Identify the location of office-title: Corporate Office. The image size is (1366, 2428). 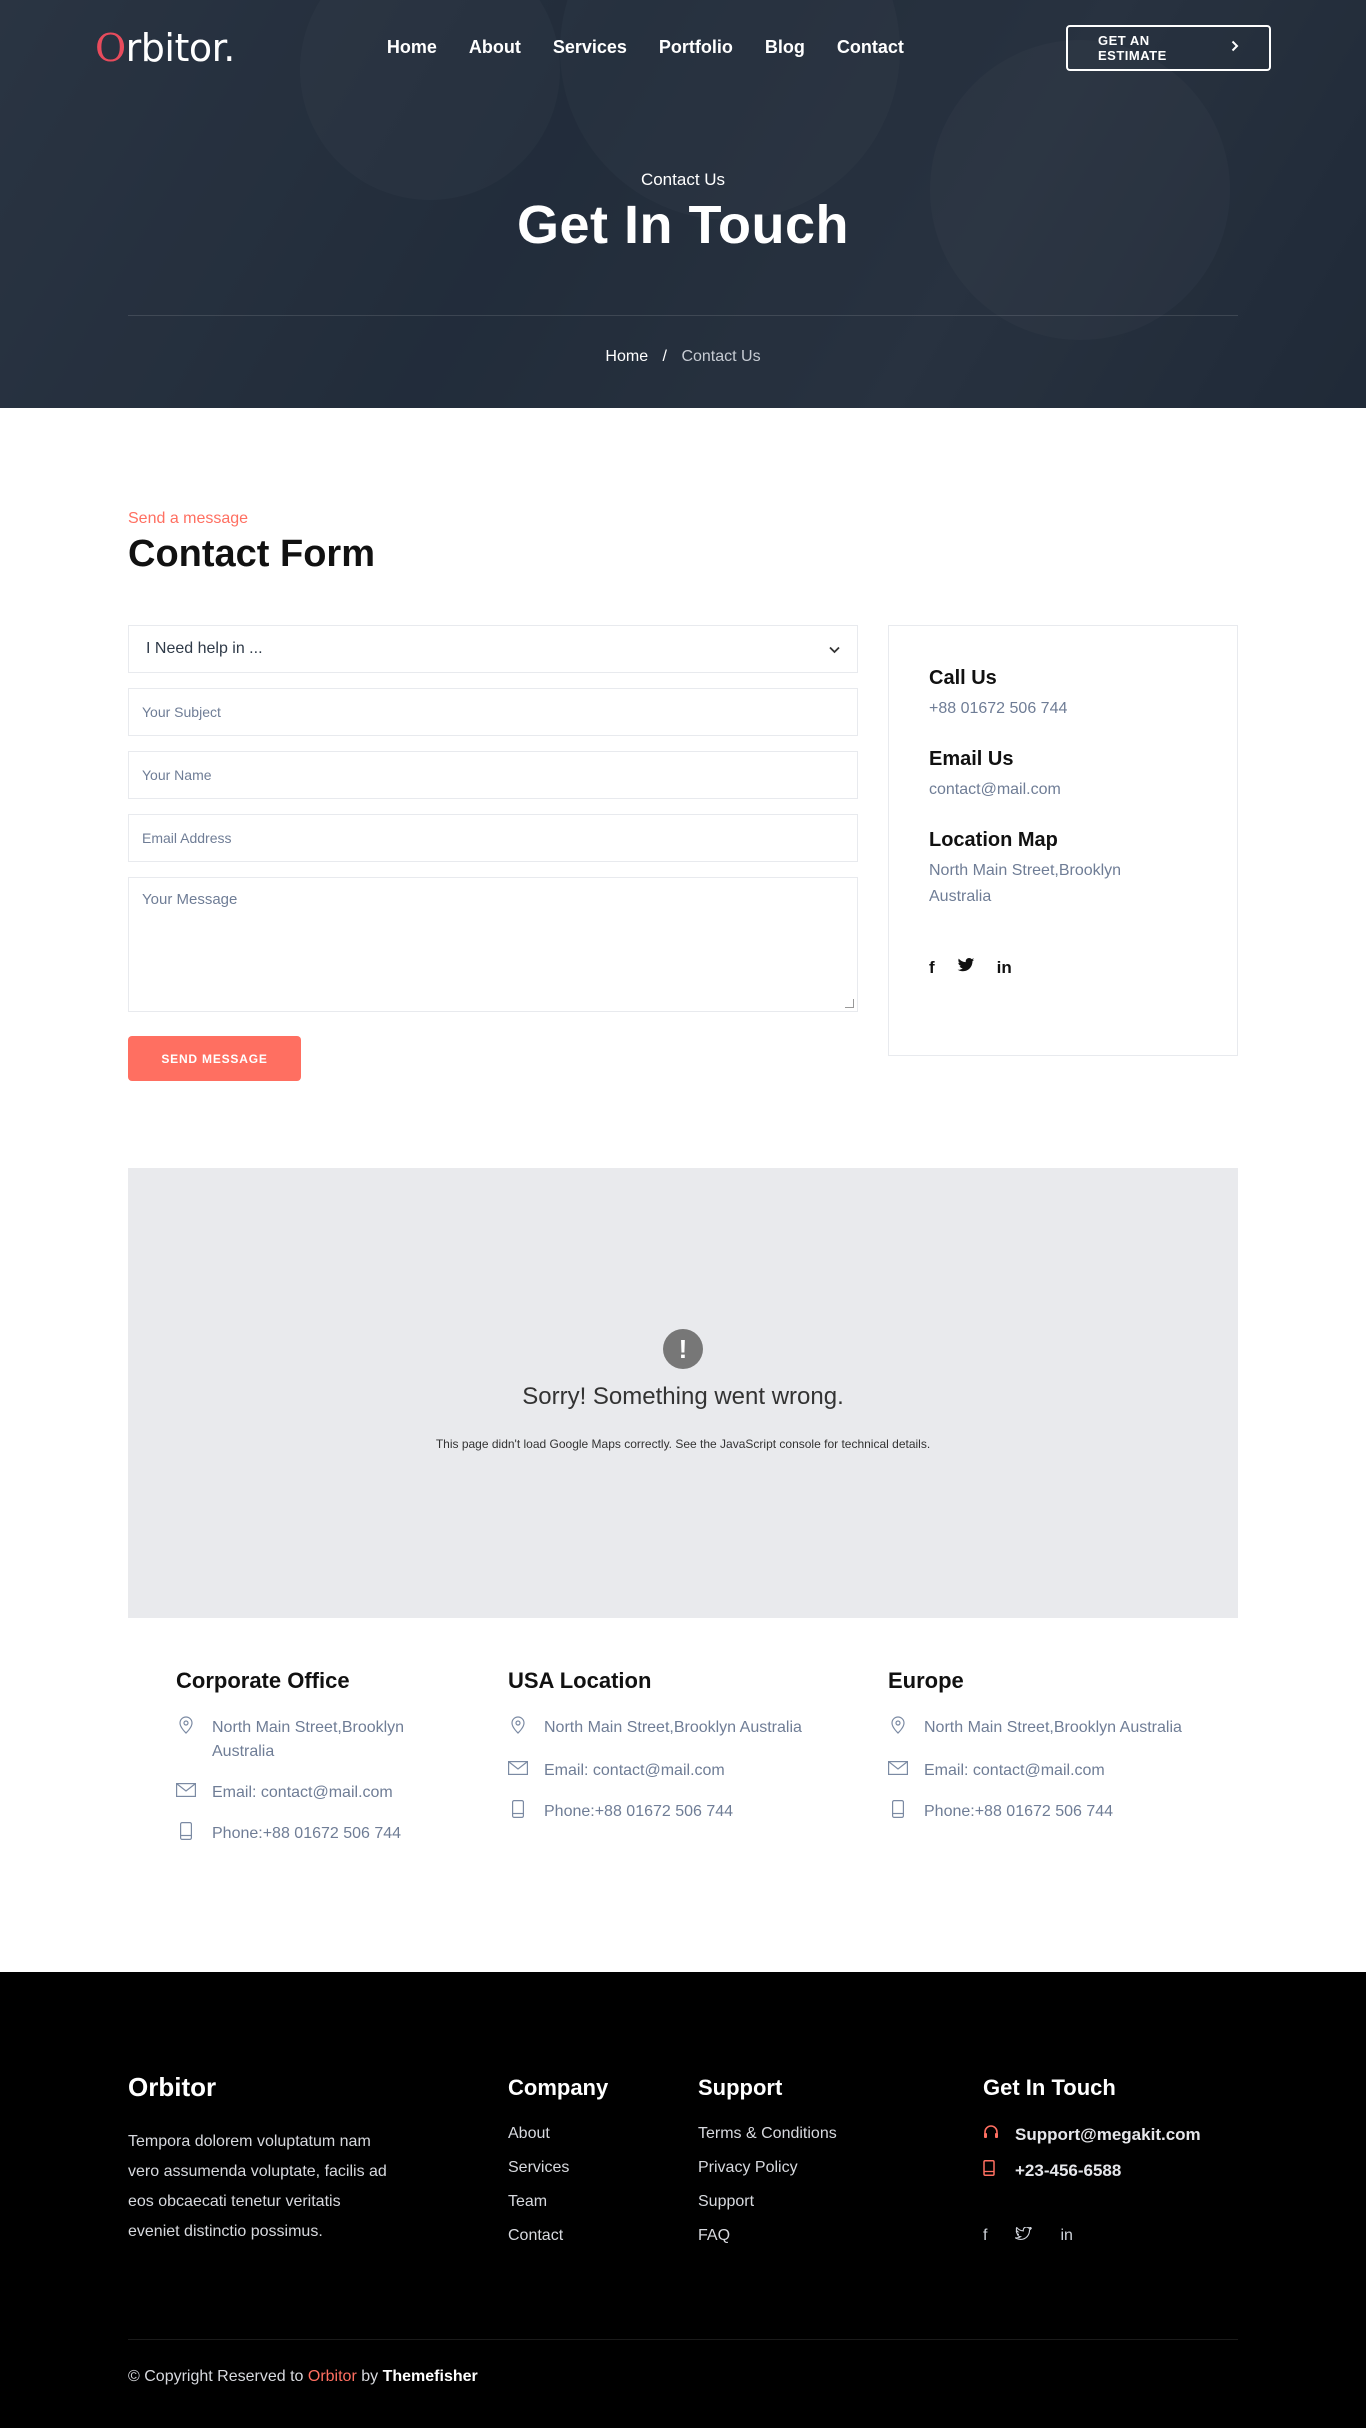
(263, 1680).